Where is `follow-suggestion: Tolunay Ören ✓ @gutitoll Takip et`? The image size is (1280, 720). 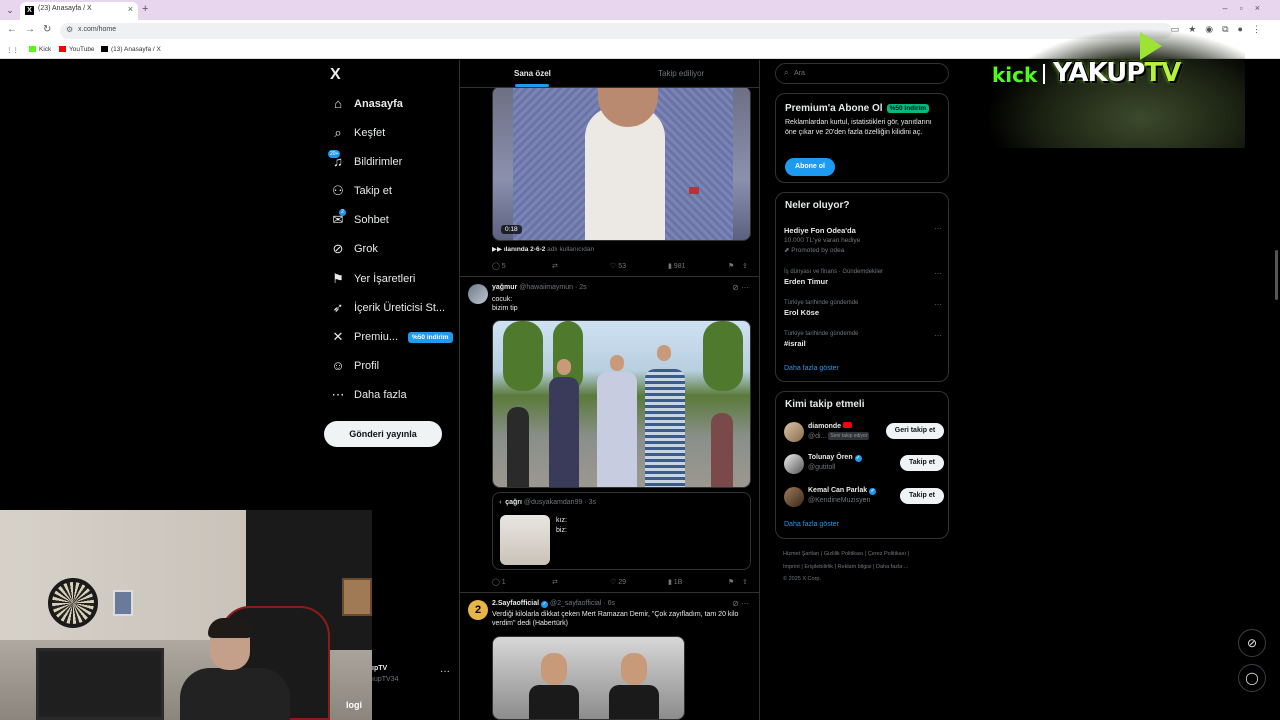
follow-suggestion: Tolunay Ören ✓ @gutitoll Takip et is located at coordinates (864, 464).